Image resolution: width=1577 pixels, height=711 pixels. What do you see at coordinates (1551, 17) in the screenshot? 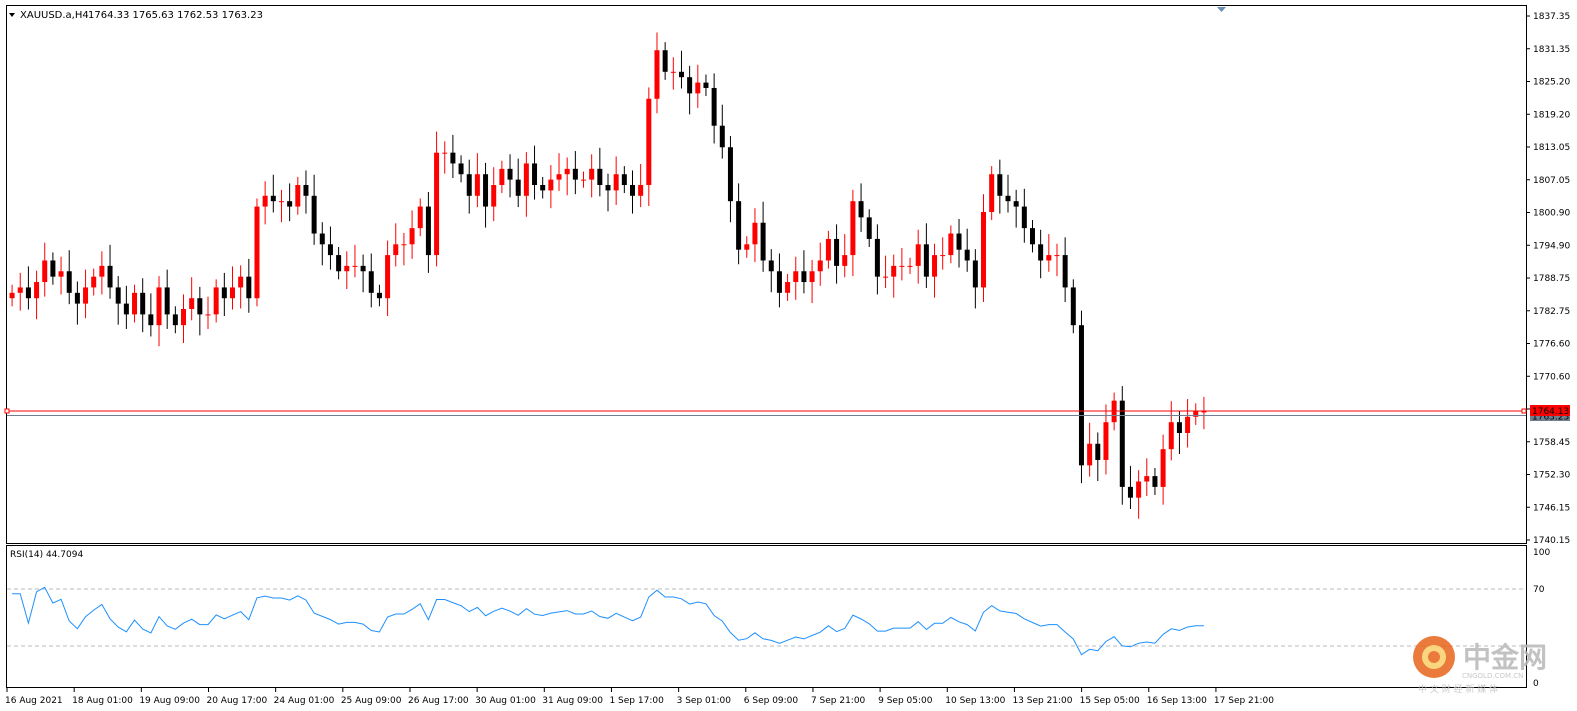
I see `price-axis-label: 1837.35` at bounding box center [1551, 17].